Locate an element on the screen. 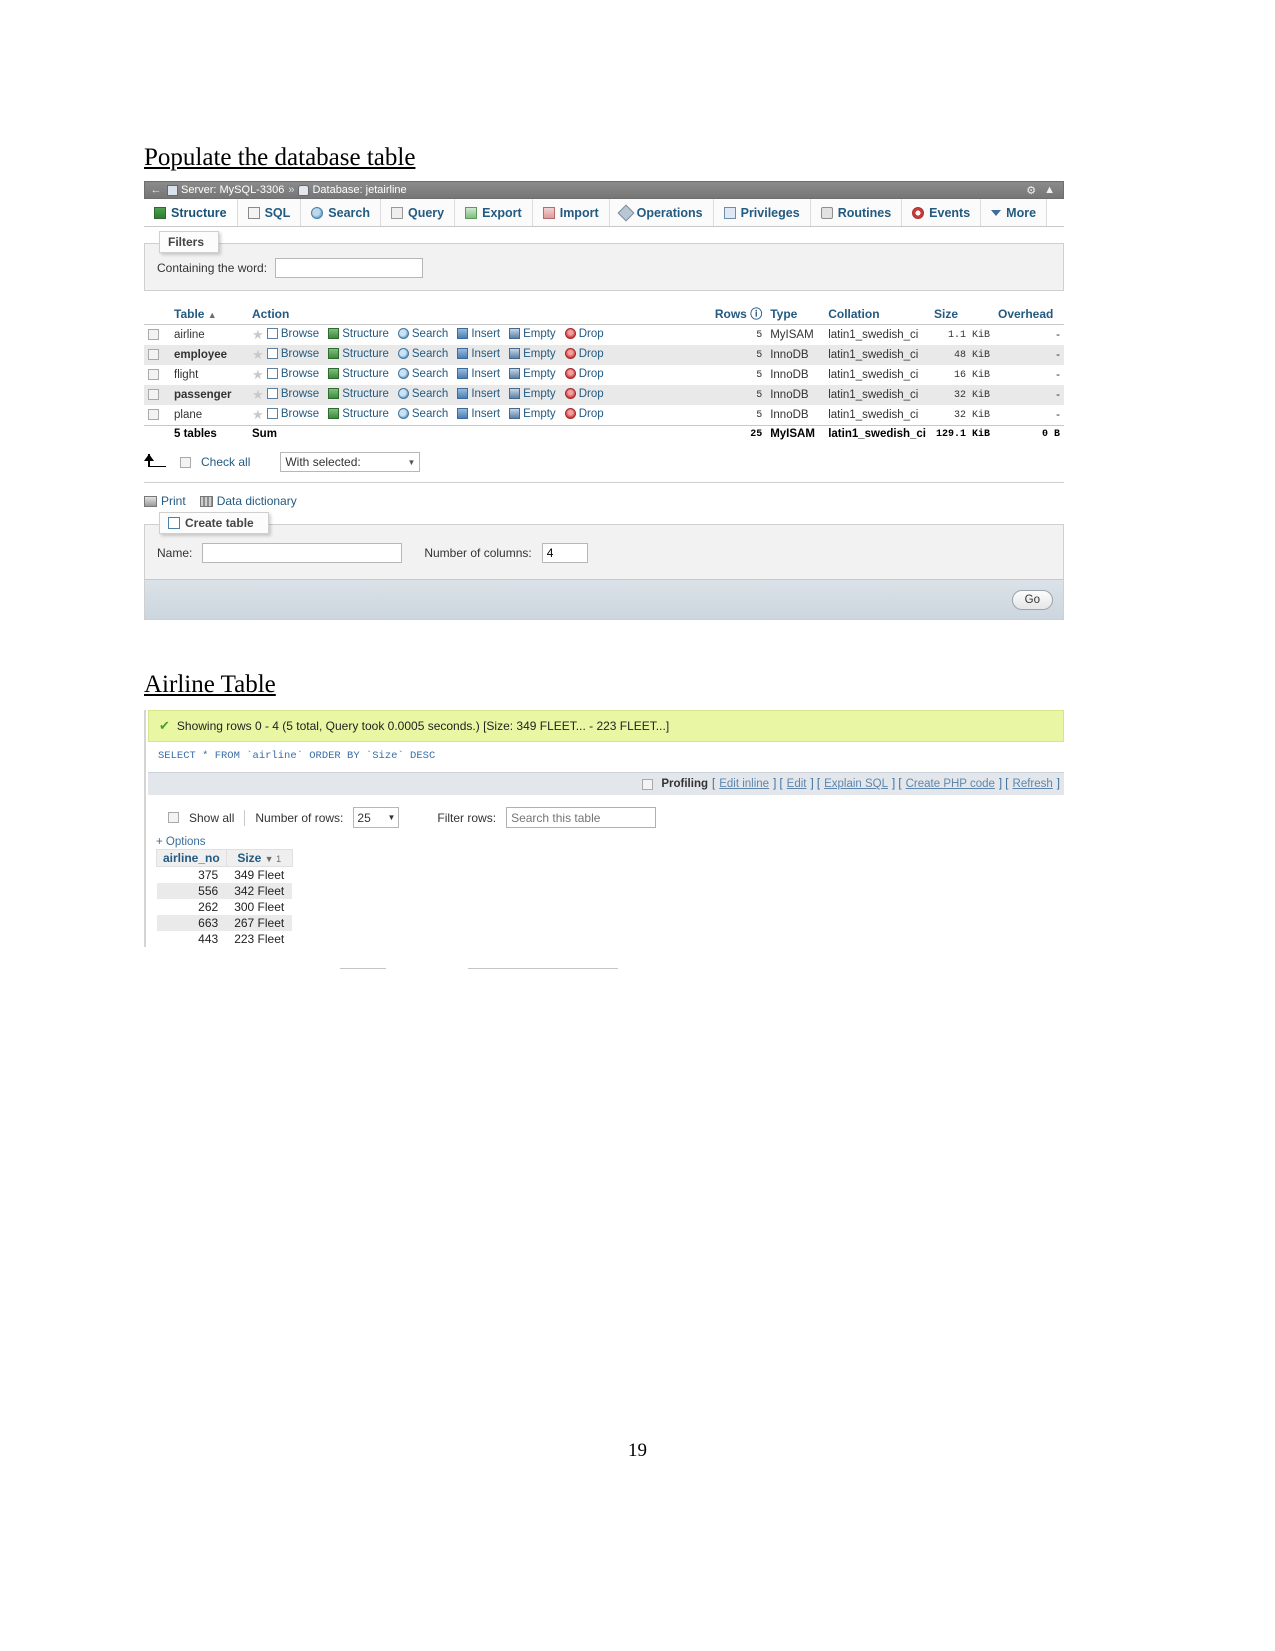 This screenshot has width=1275, height=1651. th-rows: Rows ⓘ is located at coordinates (738, 314).